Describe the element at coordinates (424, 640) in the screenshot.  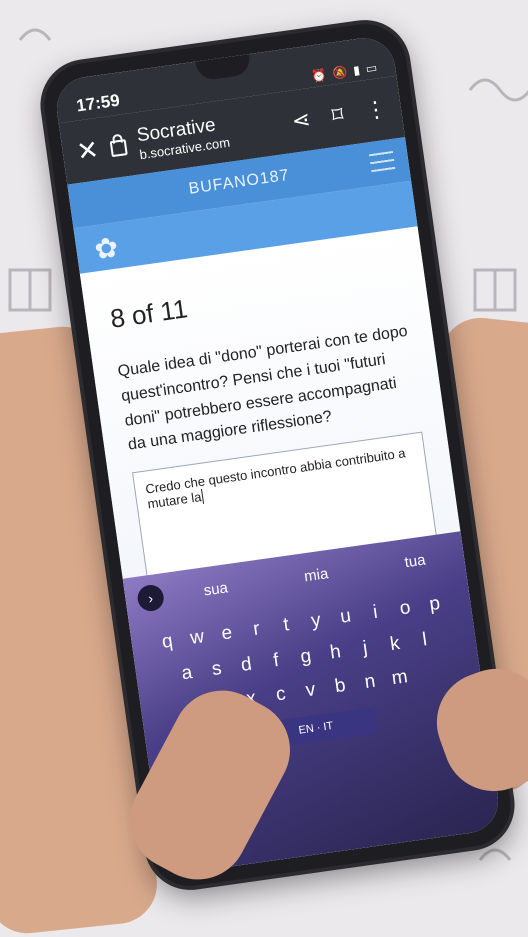
I see `key: l` at that location.